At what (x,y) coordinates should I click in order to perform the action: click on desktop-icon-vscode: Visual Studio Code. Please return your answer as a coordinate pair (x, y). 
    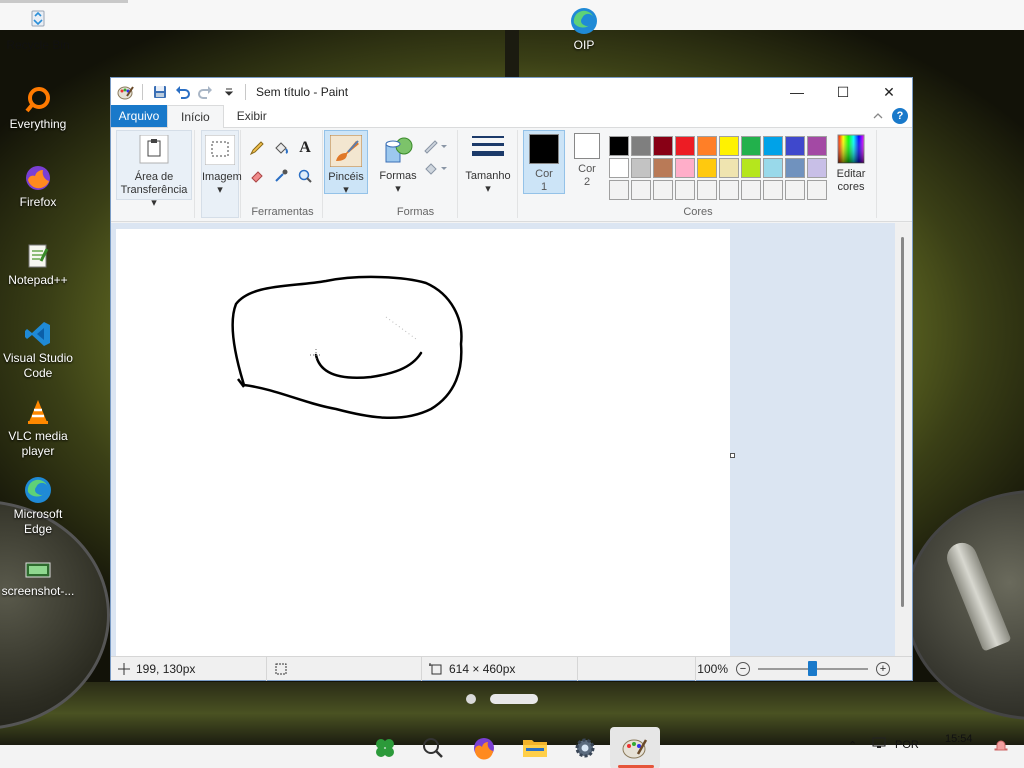
    Looking at the image, I should click on (38, 350).